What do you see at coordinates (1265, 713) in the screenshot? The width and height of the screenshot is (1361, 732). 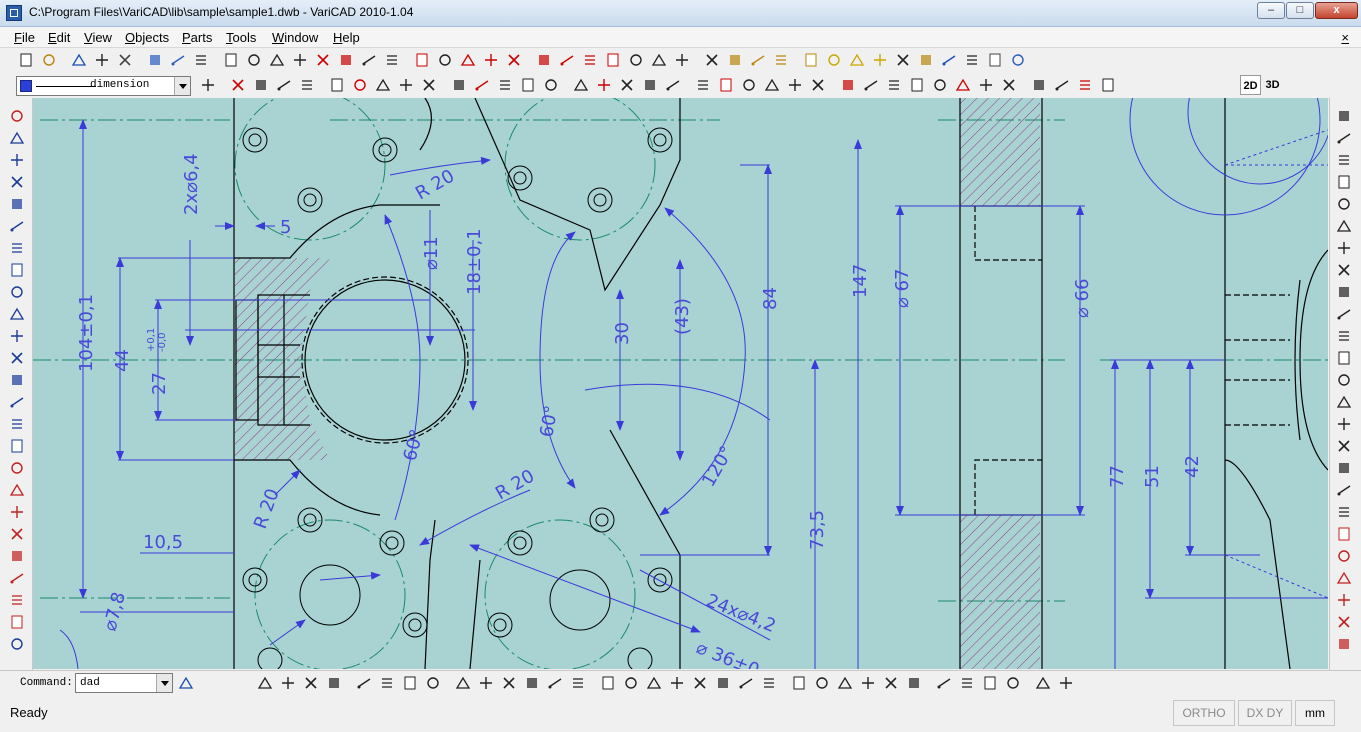 I see `dxdy-toggle: DX DY` at bounding box center [1265, 713].